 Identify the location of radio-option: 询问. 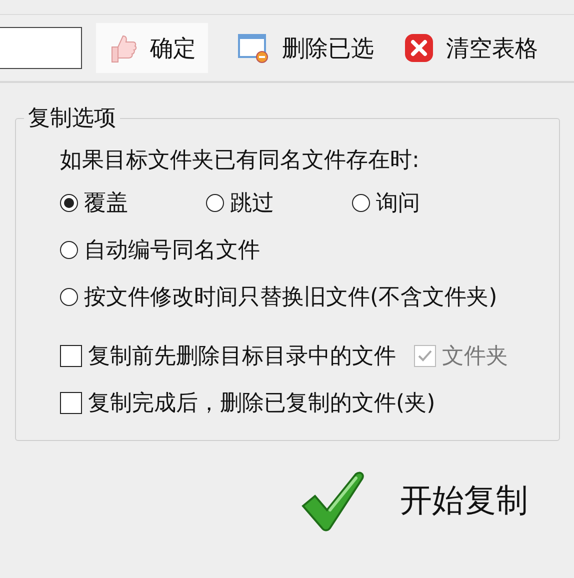
(425, 203).